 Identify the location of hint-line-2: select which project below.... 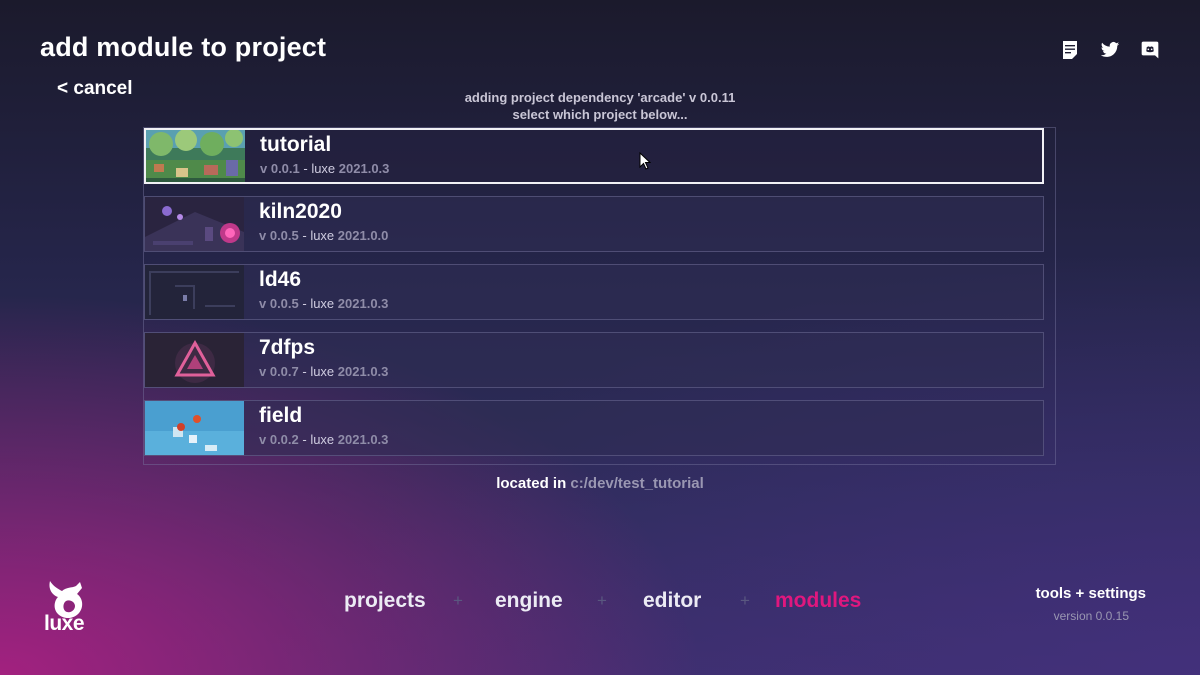
(600, 114).